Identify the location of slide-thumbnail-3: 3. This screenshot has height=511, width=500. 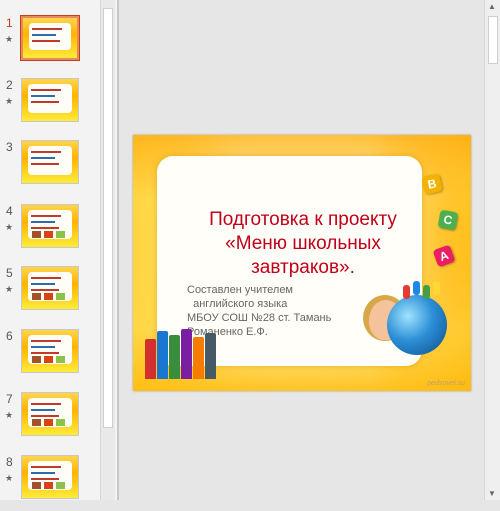
(50, 168).